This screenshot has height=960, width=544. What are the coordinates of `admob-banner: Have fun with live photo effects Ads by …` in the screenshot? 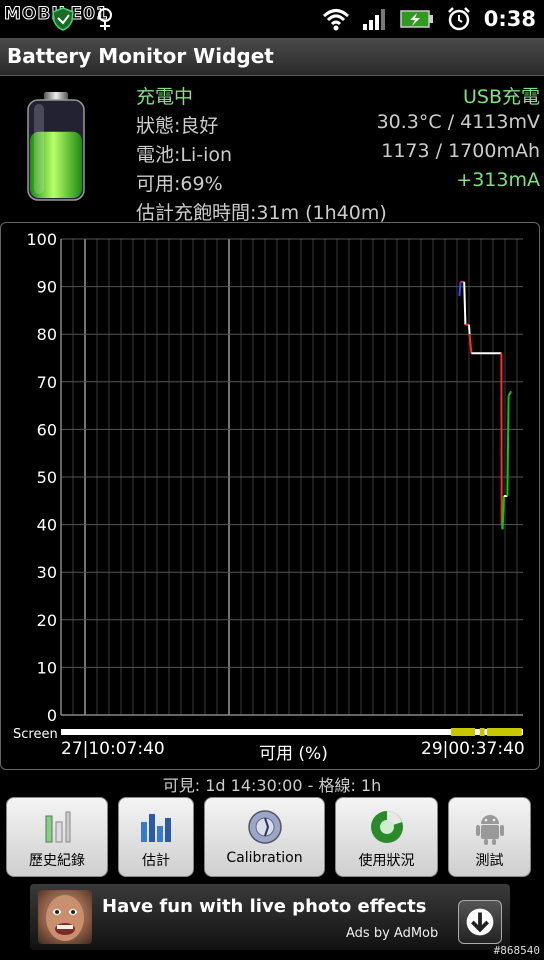 It's located at (270, 917).